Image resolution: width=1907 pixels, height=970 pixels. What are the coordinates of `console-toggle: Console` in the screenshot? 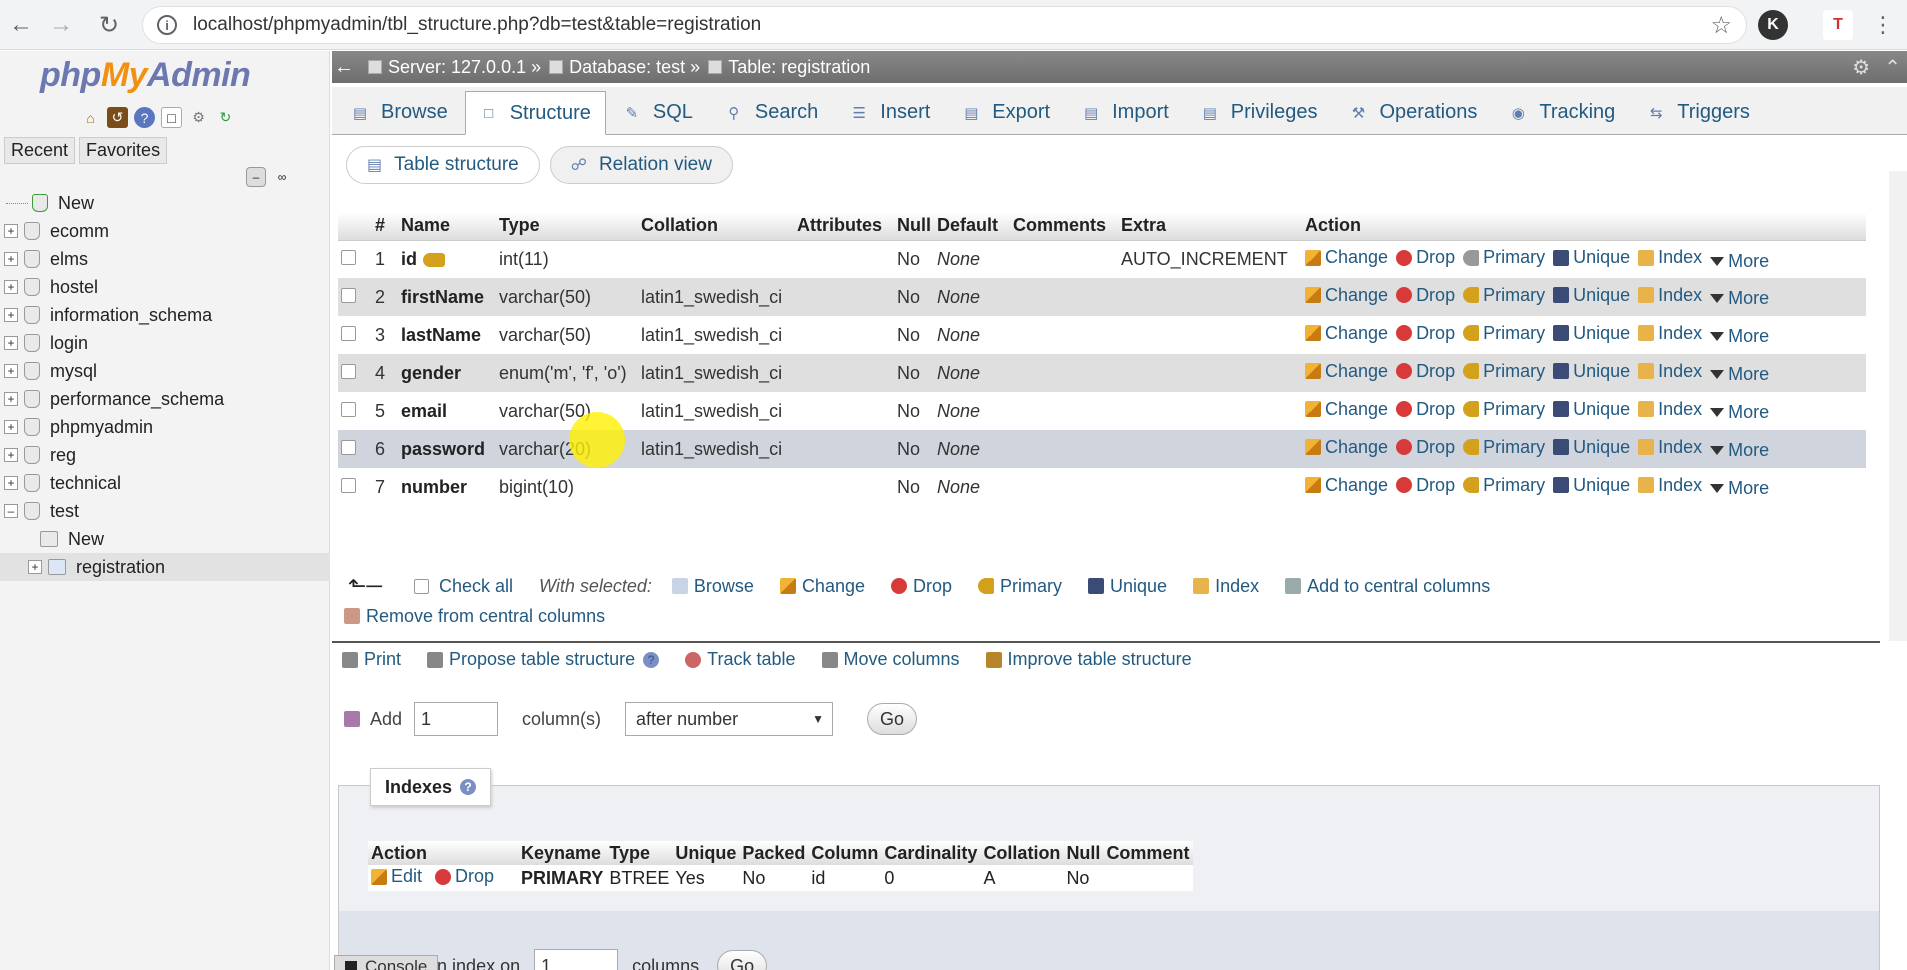 It's located at (386, 962).